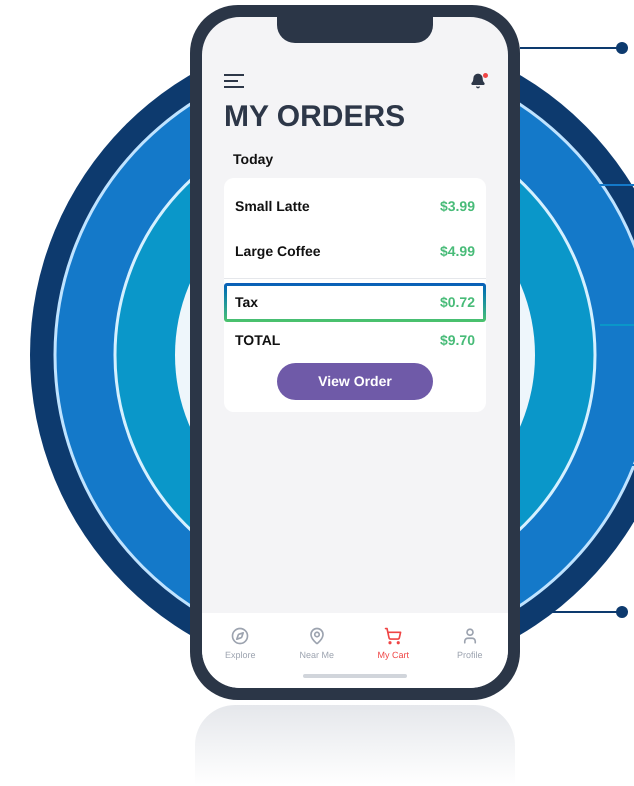 This screenshot has height=786, width=634. Describe the element at coordinates (257, 340) in the screenshot. I see `total-label: TOTAL` at that location.